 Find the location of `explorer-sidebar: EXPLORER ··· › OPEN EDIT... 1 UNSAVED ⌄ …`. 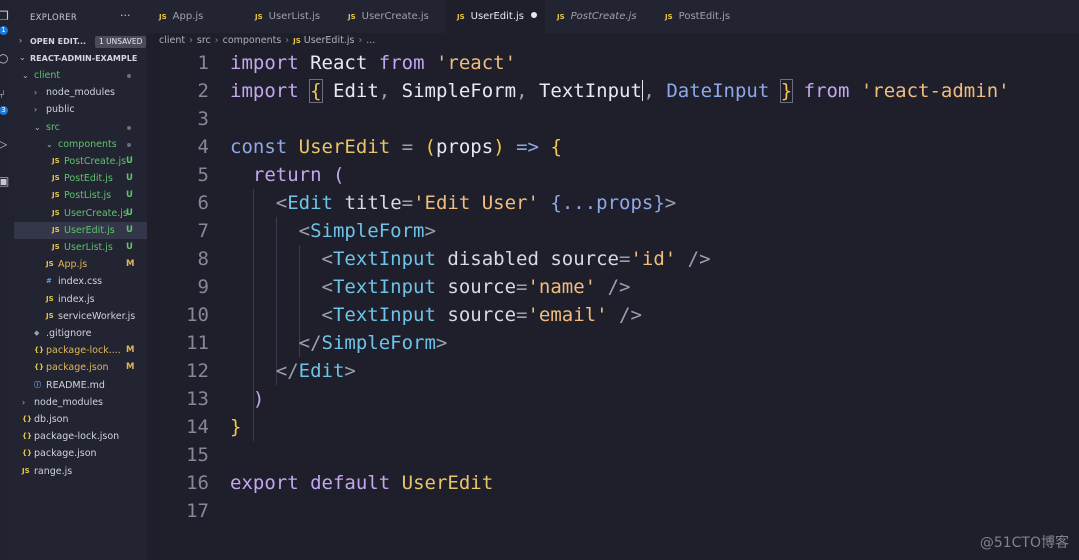

explorer-sidebar: EXPLORER ··· › OPEN EDIT... 1 UNSAVED ⌄ … is located at coordinates (80, 280).